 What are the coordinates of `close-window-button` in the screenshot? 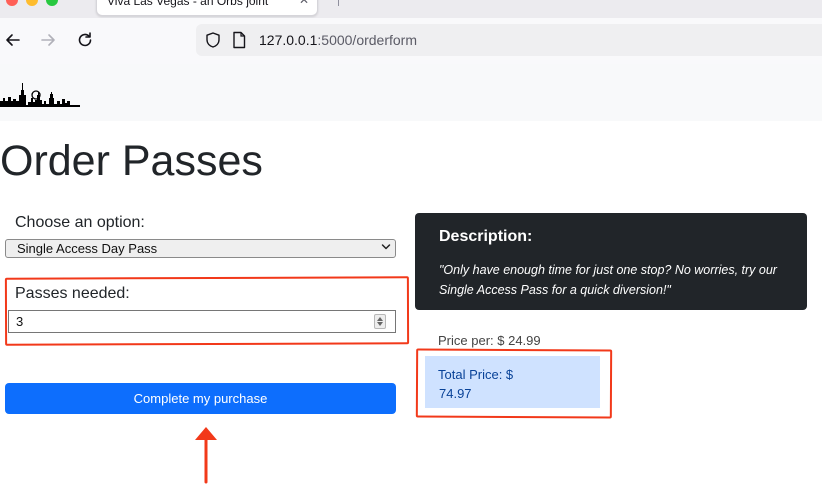 It's located at (12, 3).